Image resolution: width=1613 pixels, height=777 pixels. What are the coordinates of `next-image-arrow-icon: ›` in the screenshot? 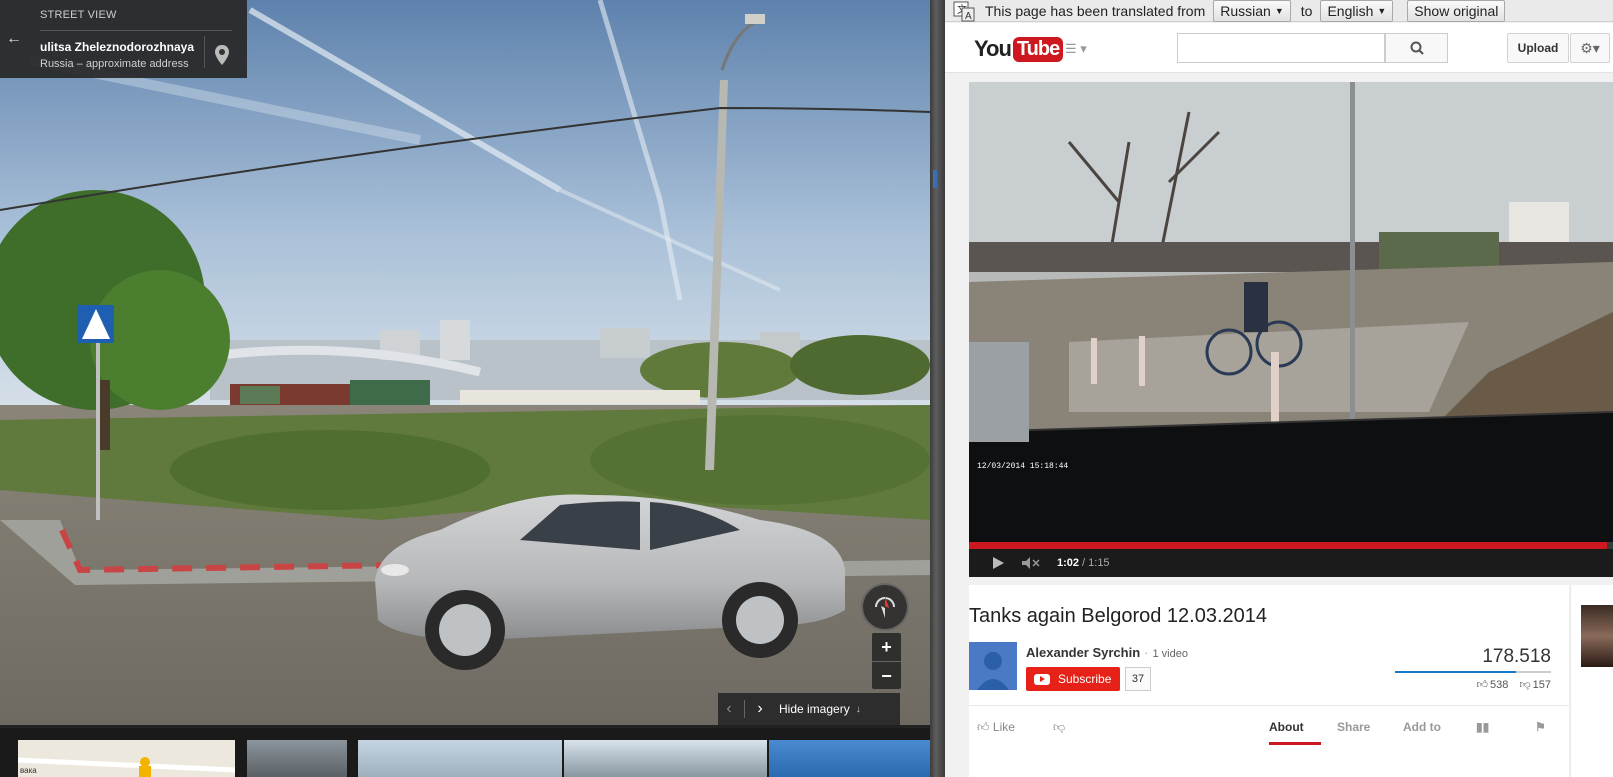 It's located at (760, 709).